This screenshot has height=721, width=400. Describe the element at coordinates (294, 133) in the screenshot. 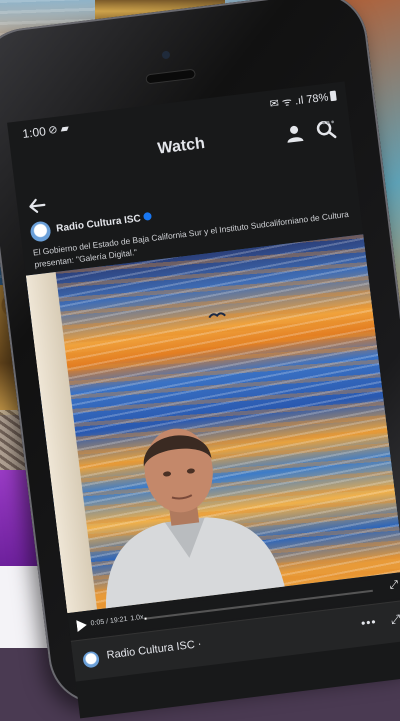

I see `profile-icon` at that location.